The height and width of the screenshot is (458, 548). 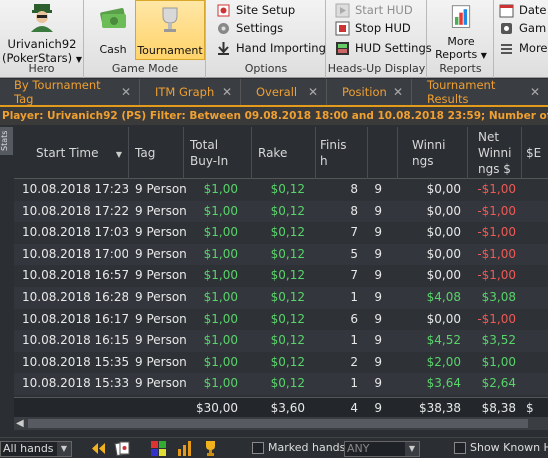 What do you see at coordinates (460, 448) in the screenshot?
I see `show-known-hands-checkbox` at bounding box center [460, 448].